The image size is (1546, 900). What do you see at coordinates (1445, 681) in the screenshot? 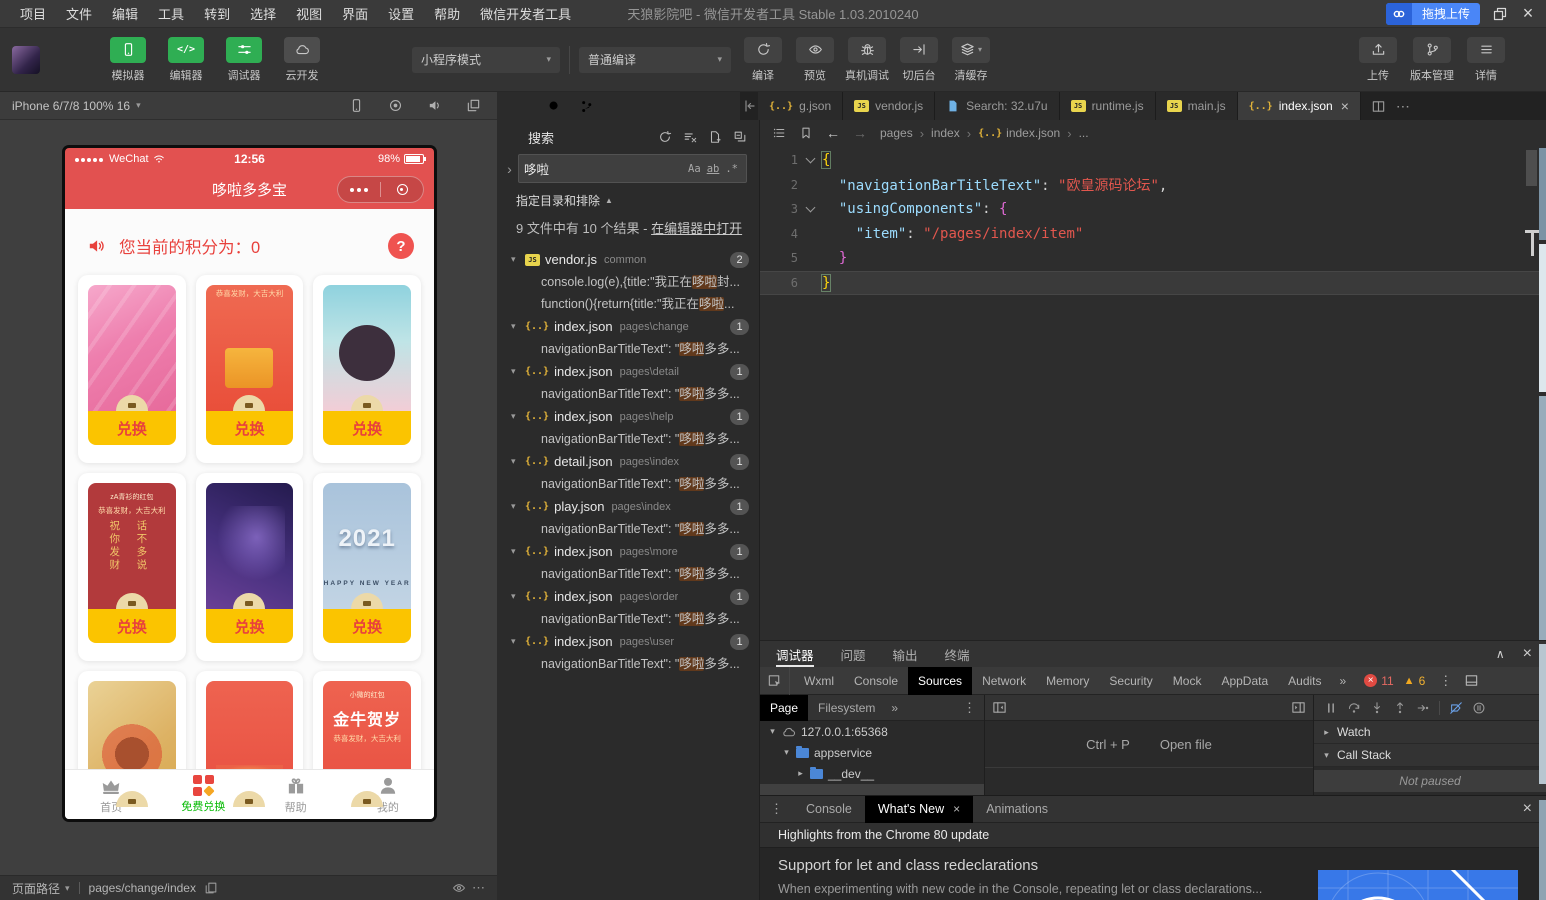
I see `devtools-menu-icon: ⋮` at bounding box center [1445, 681].